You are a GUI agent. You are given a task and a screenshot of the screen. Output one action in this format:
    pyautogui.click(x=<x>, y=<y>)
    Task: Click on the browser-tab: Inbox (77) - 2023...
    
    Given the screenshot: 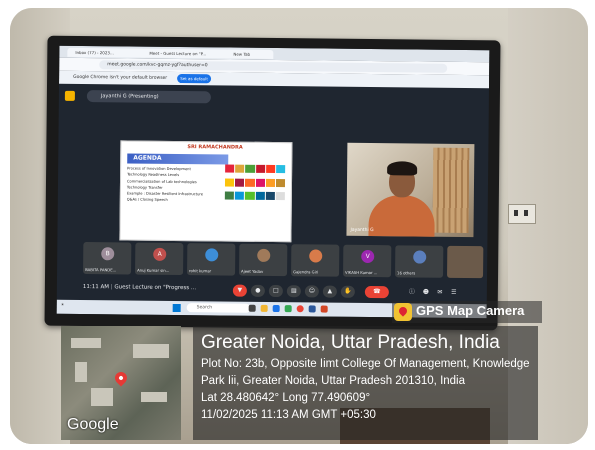 What is the action you would take?
    pyautogui.click(x=106, y=52)
    